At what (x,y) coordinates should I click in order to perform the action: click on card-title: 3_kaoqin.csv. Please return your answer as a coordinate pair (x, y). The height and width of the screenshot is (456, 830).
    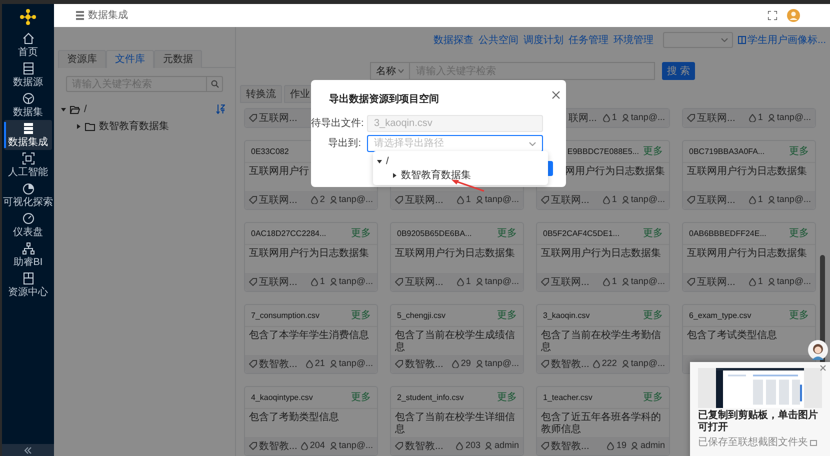
    Looking at the image, I should click on (566, 316).